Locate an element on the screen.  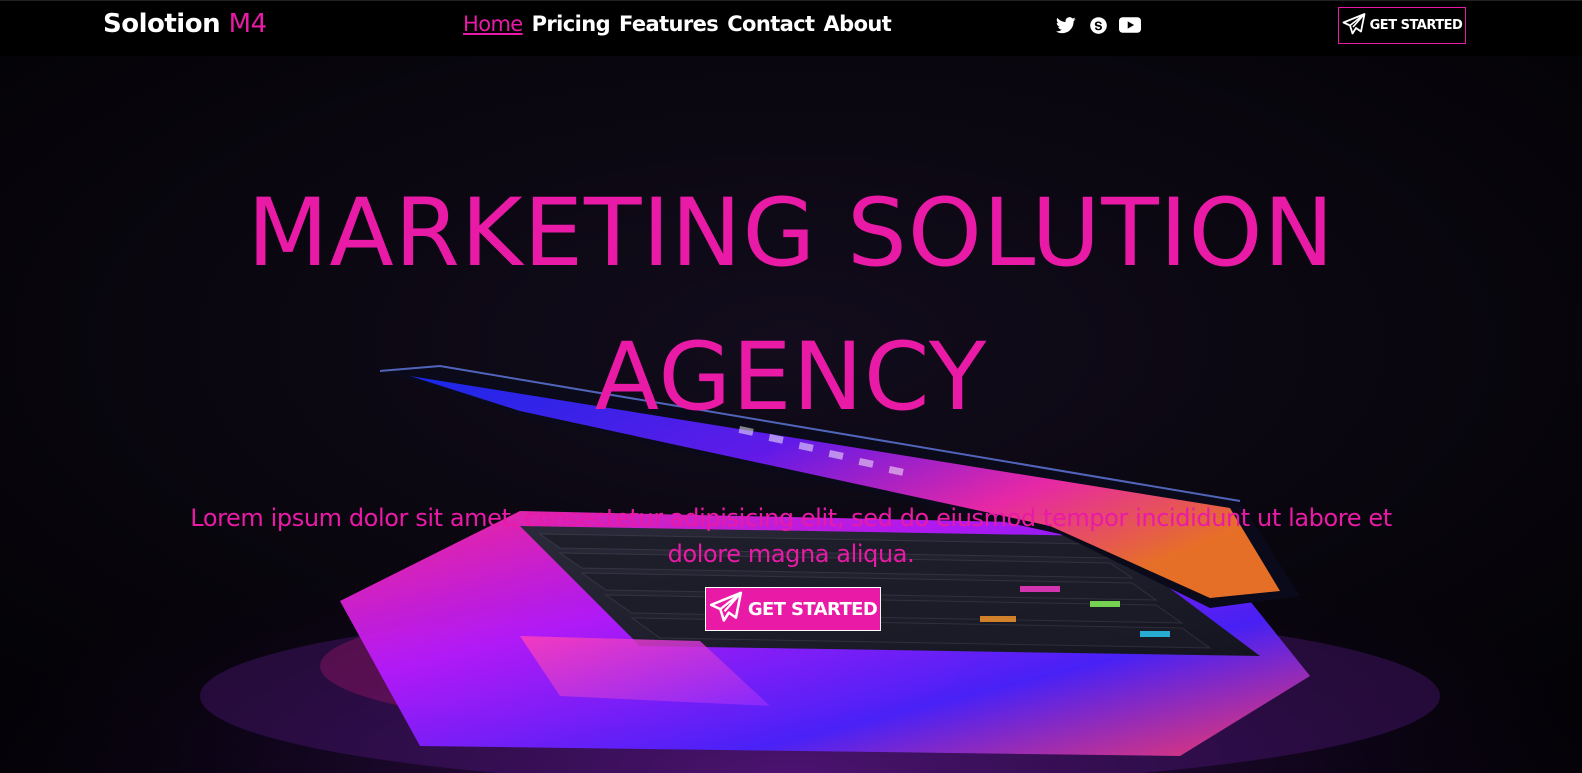
hero-title-line-1: MARKETING SOLUTION is located at coordinates (791, 233).